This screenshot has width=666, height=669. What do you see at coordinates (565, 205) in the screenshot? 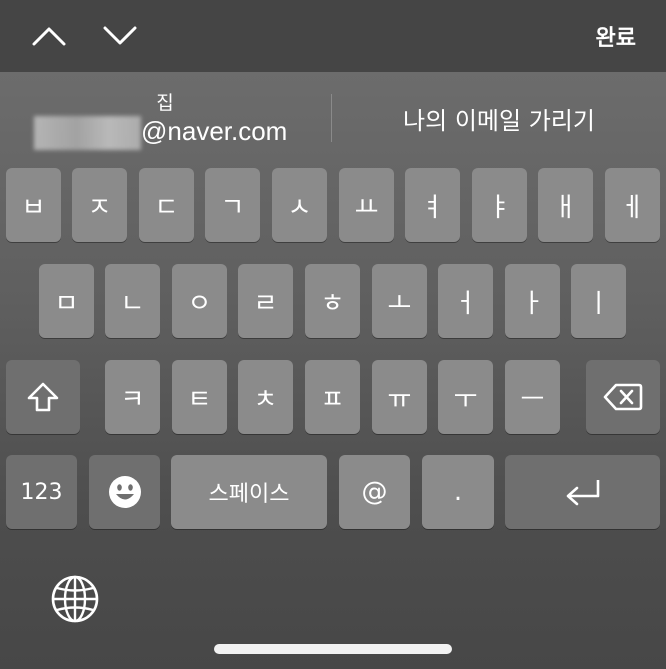
I see `key-ae: ㅐ` at bounding box center [565, 205].